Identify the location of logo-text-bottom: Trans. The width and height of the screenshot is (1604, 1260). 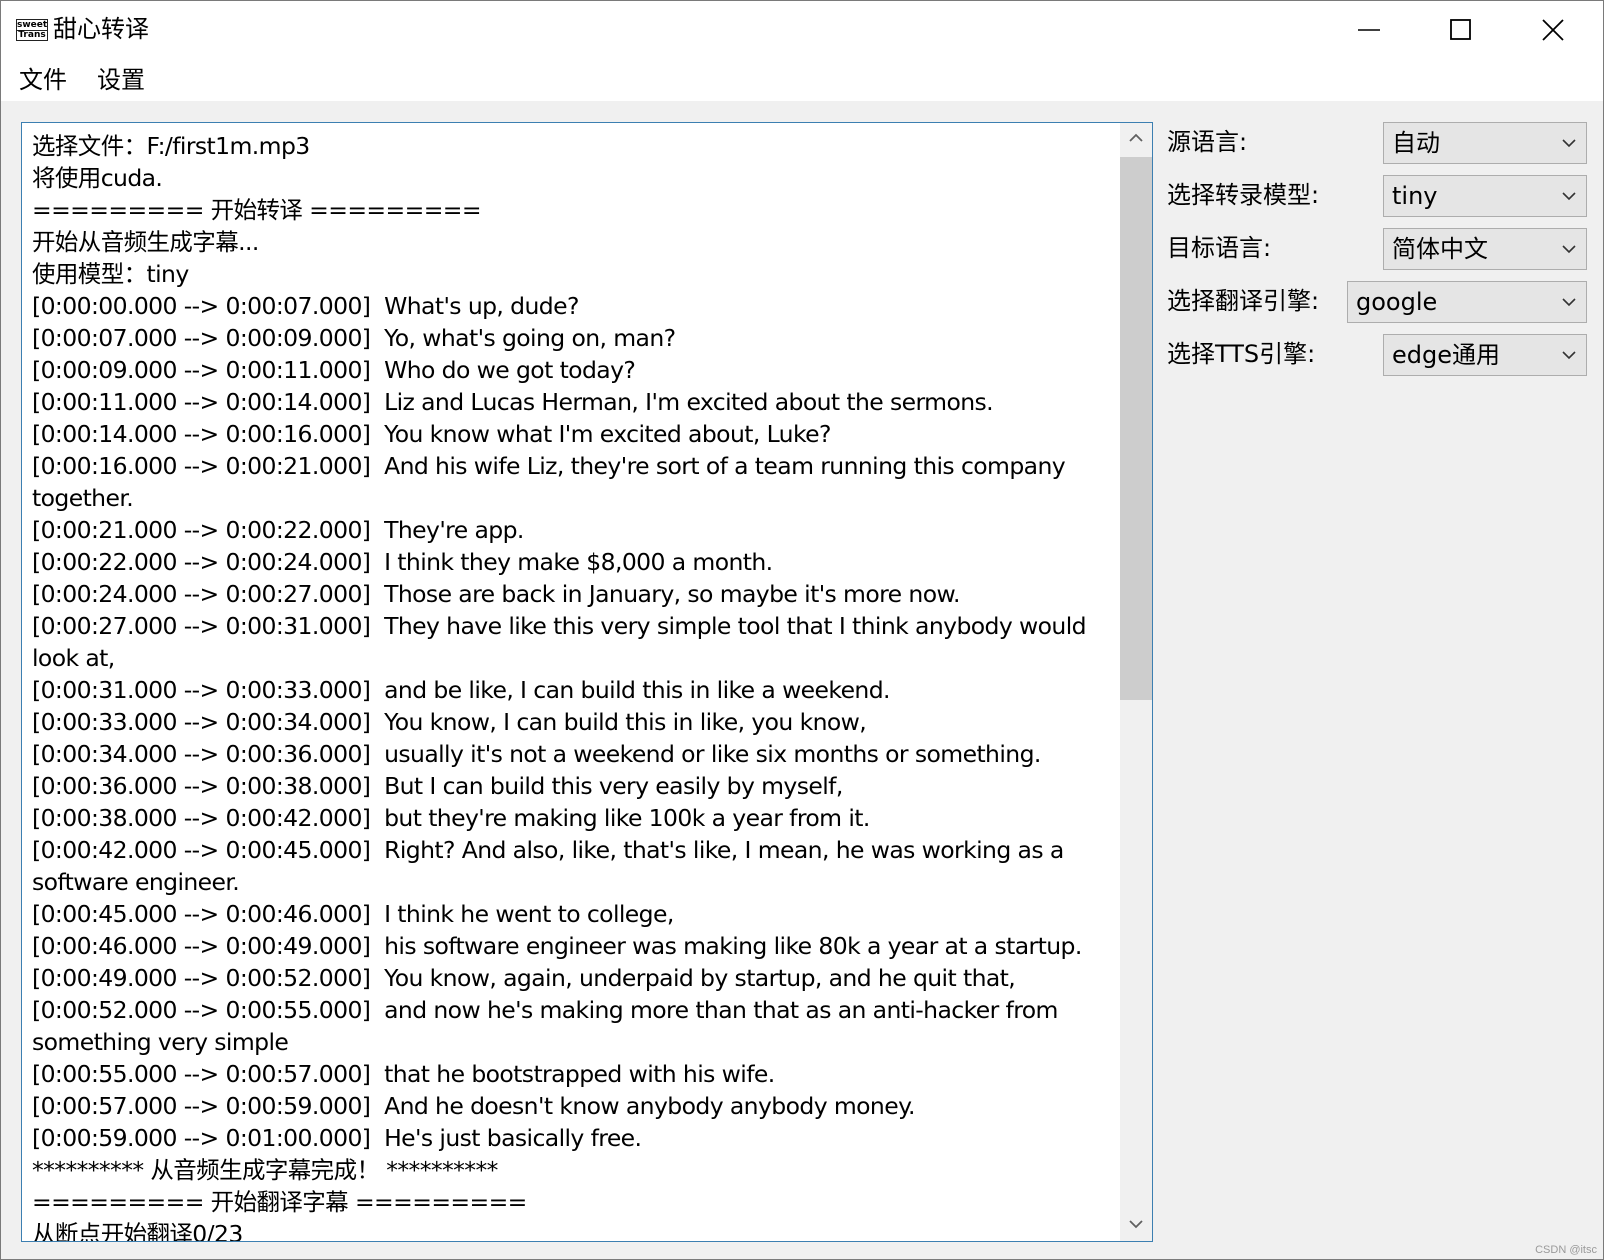
(32, 35).